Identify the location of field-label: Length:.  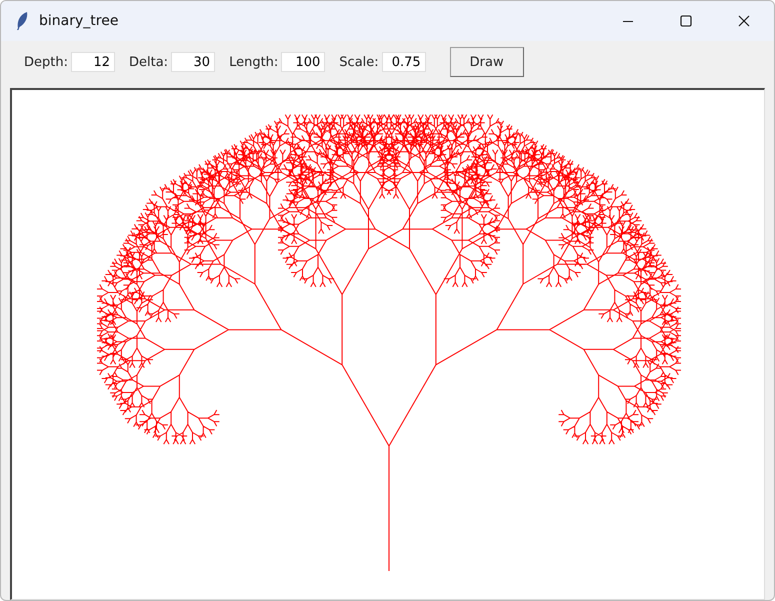
(253, 62).